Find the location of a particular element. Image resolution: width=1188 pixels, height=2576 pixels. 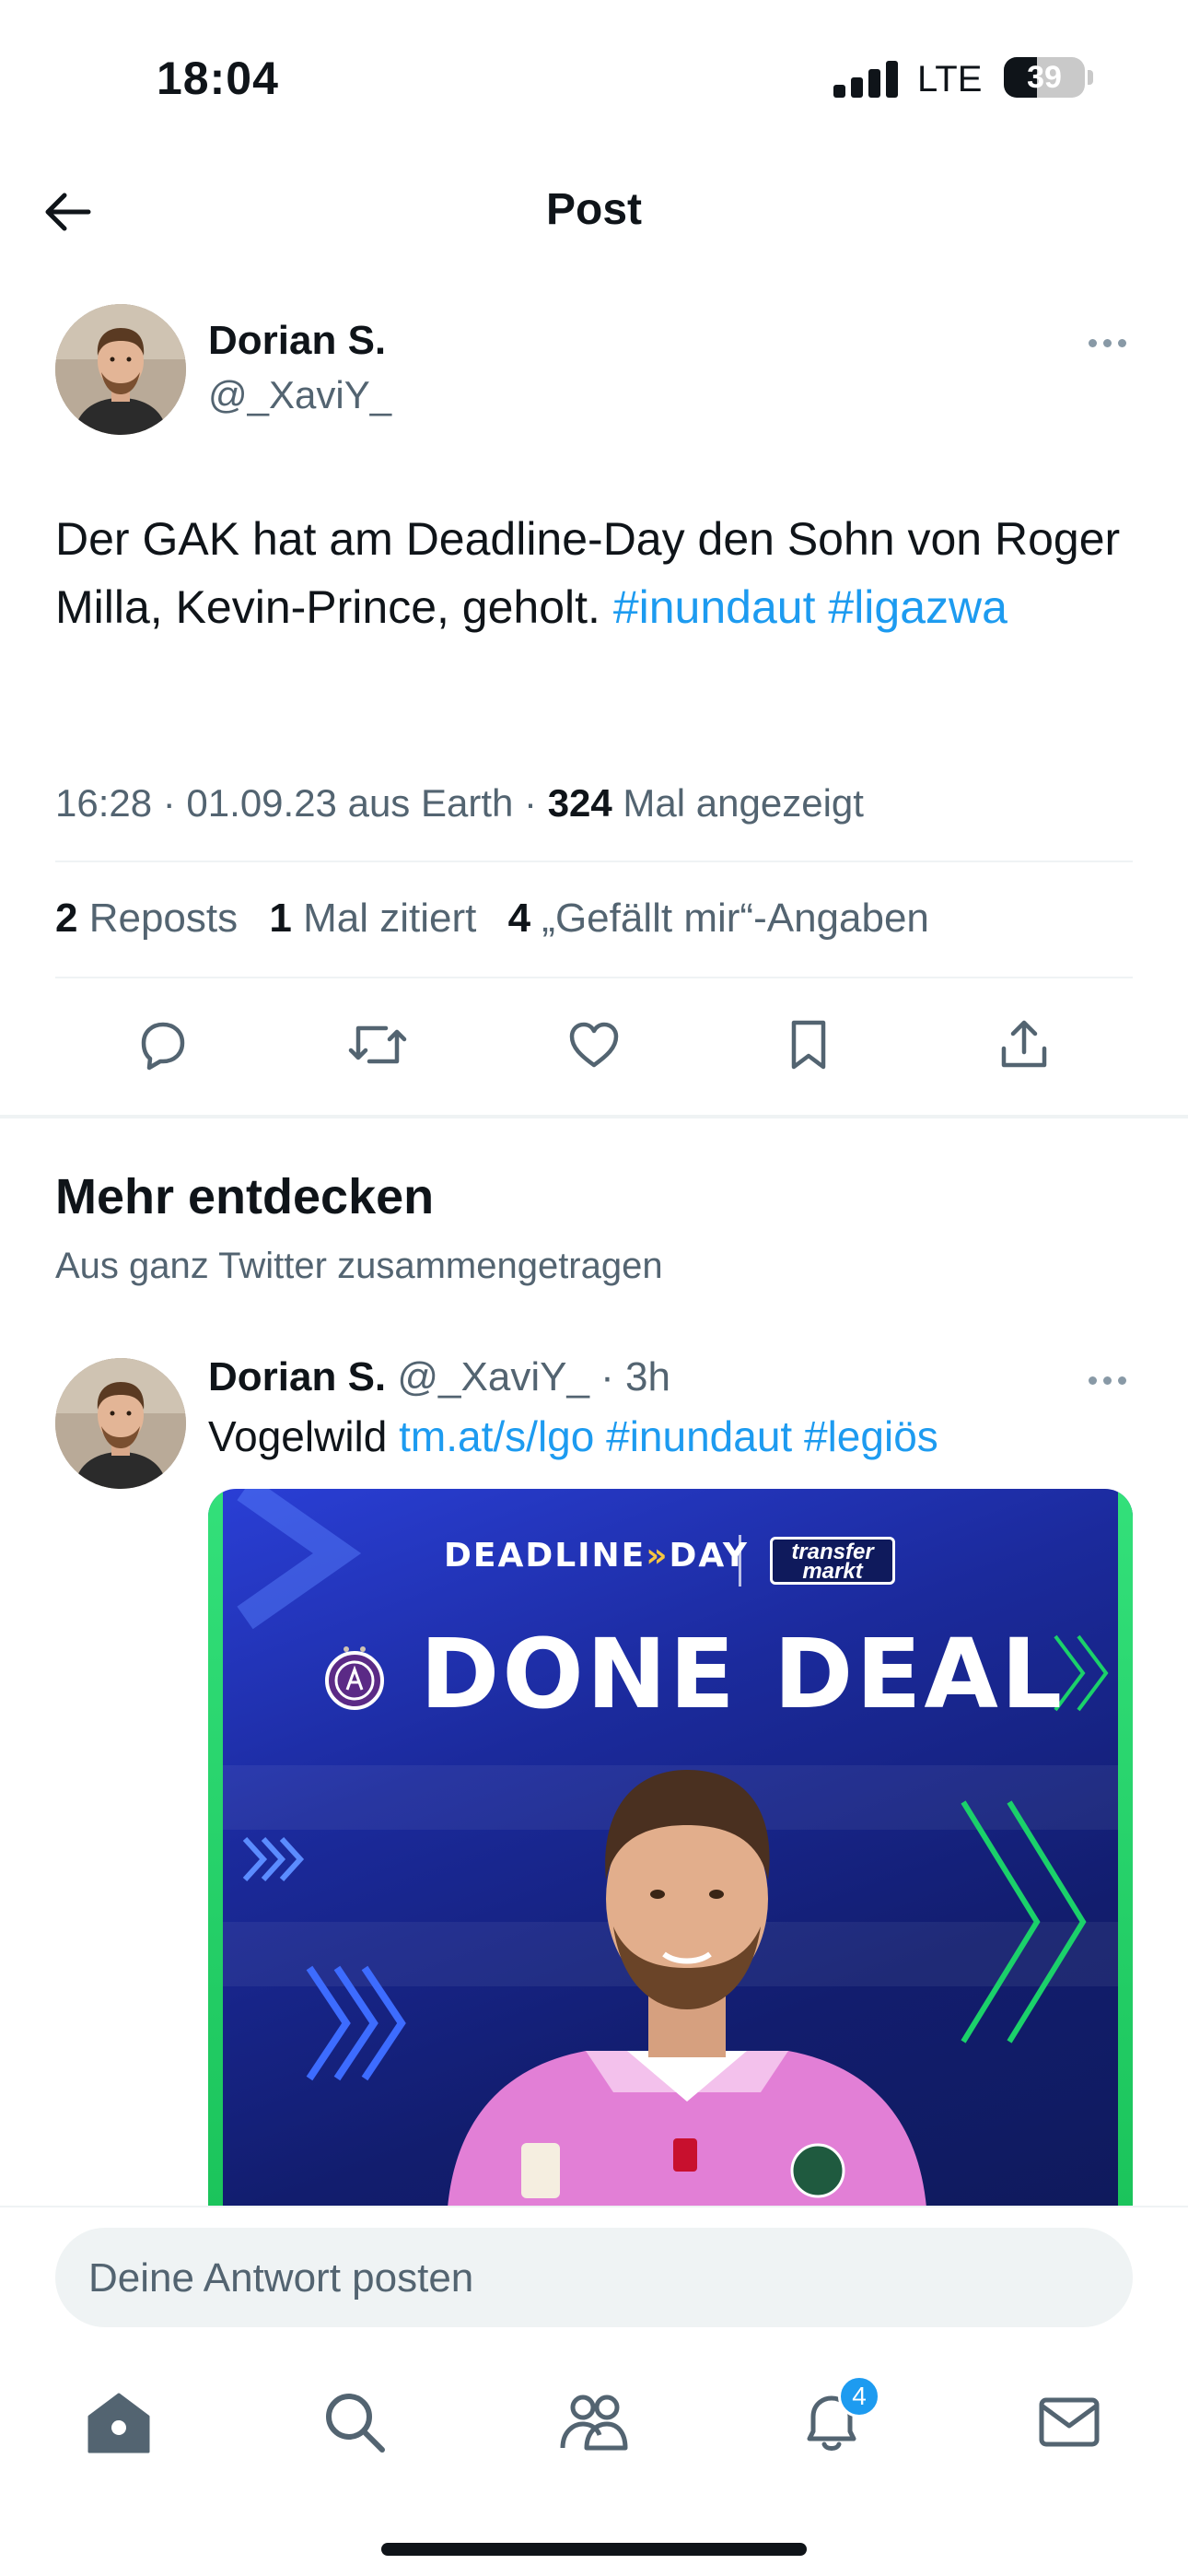

home-icon is located at coordinates (119, 2423).